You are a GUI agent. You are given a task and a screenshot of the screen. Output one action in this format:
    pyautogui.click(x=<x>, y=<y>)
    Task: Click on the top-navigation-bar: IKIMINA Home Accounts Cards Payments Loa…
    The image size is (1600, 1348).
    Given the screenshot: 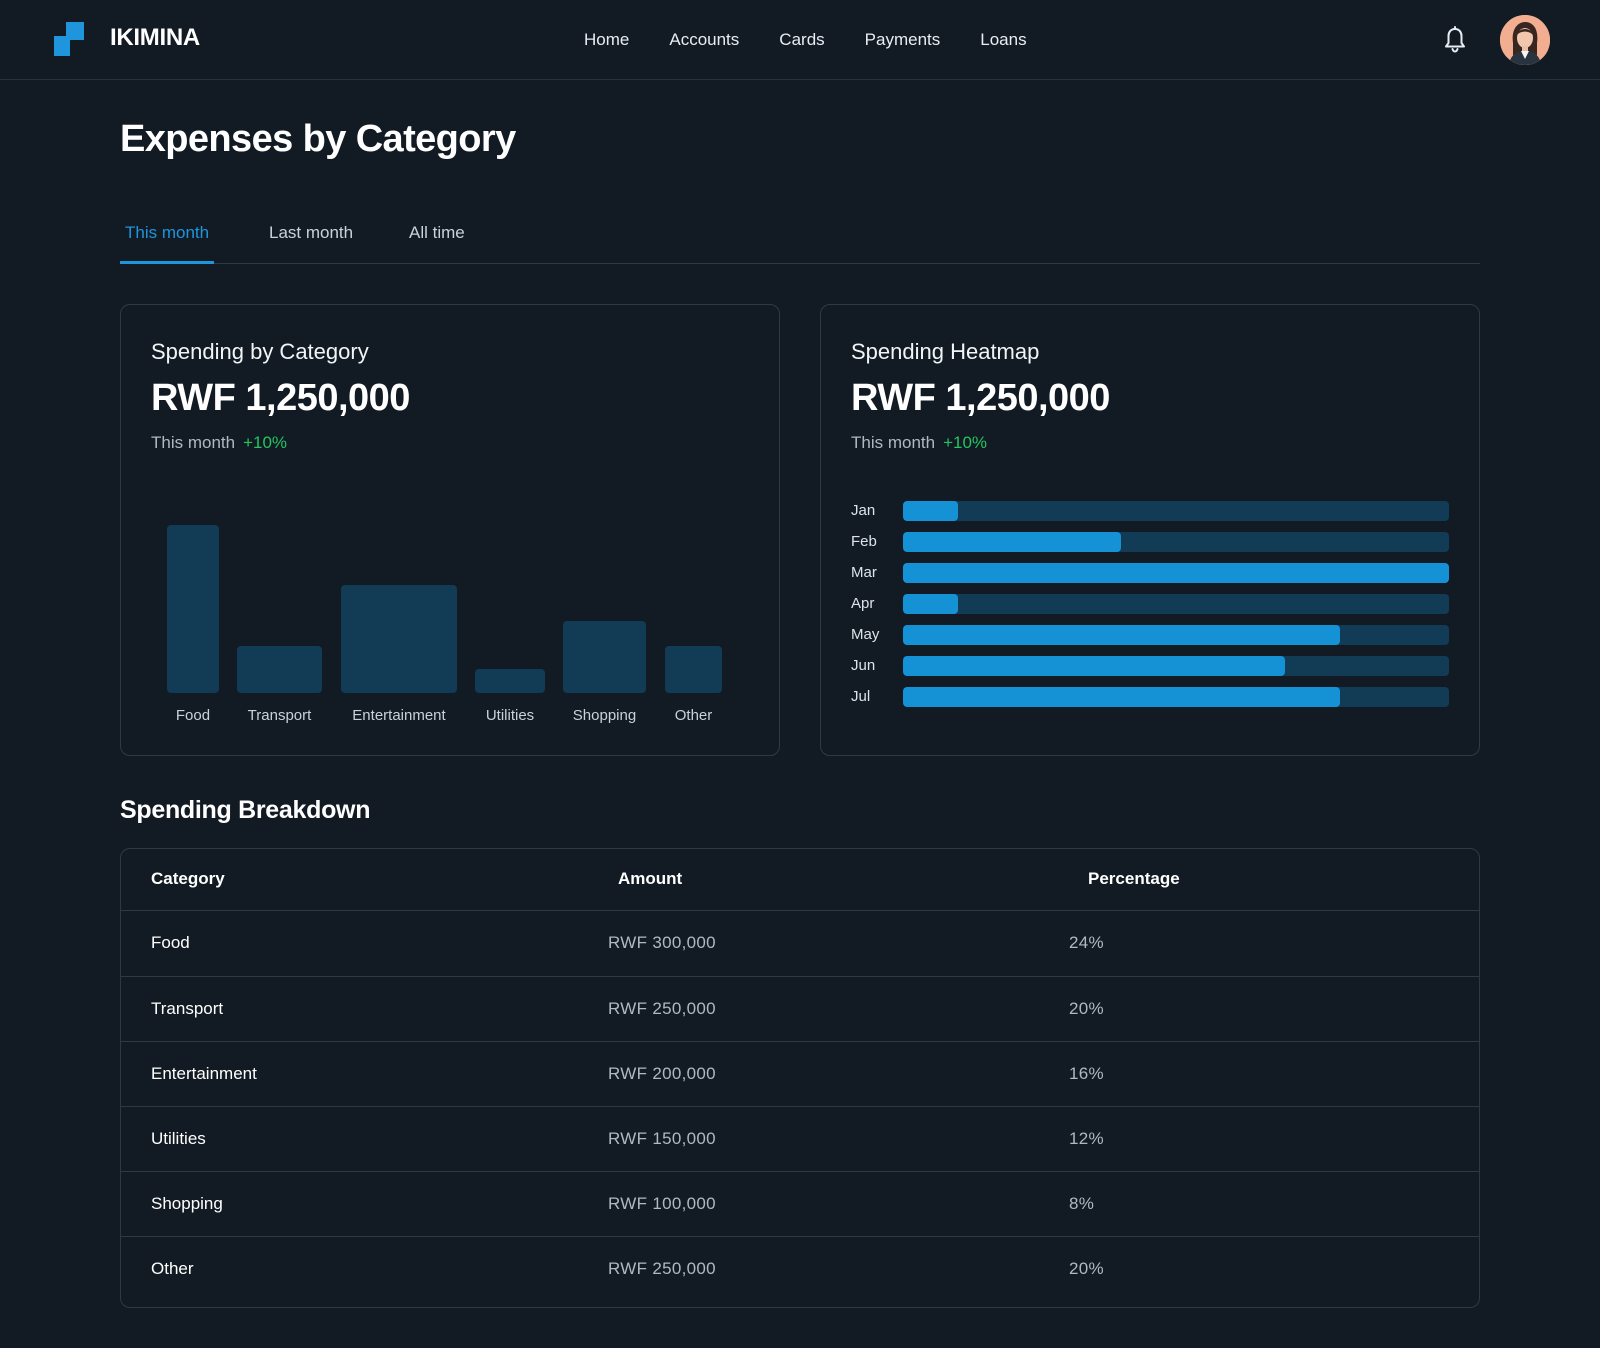 What is the action you would take?
    pyautogui.click(x=800, y=40)
    